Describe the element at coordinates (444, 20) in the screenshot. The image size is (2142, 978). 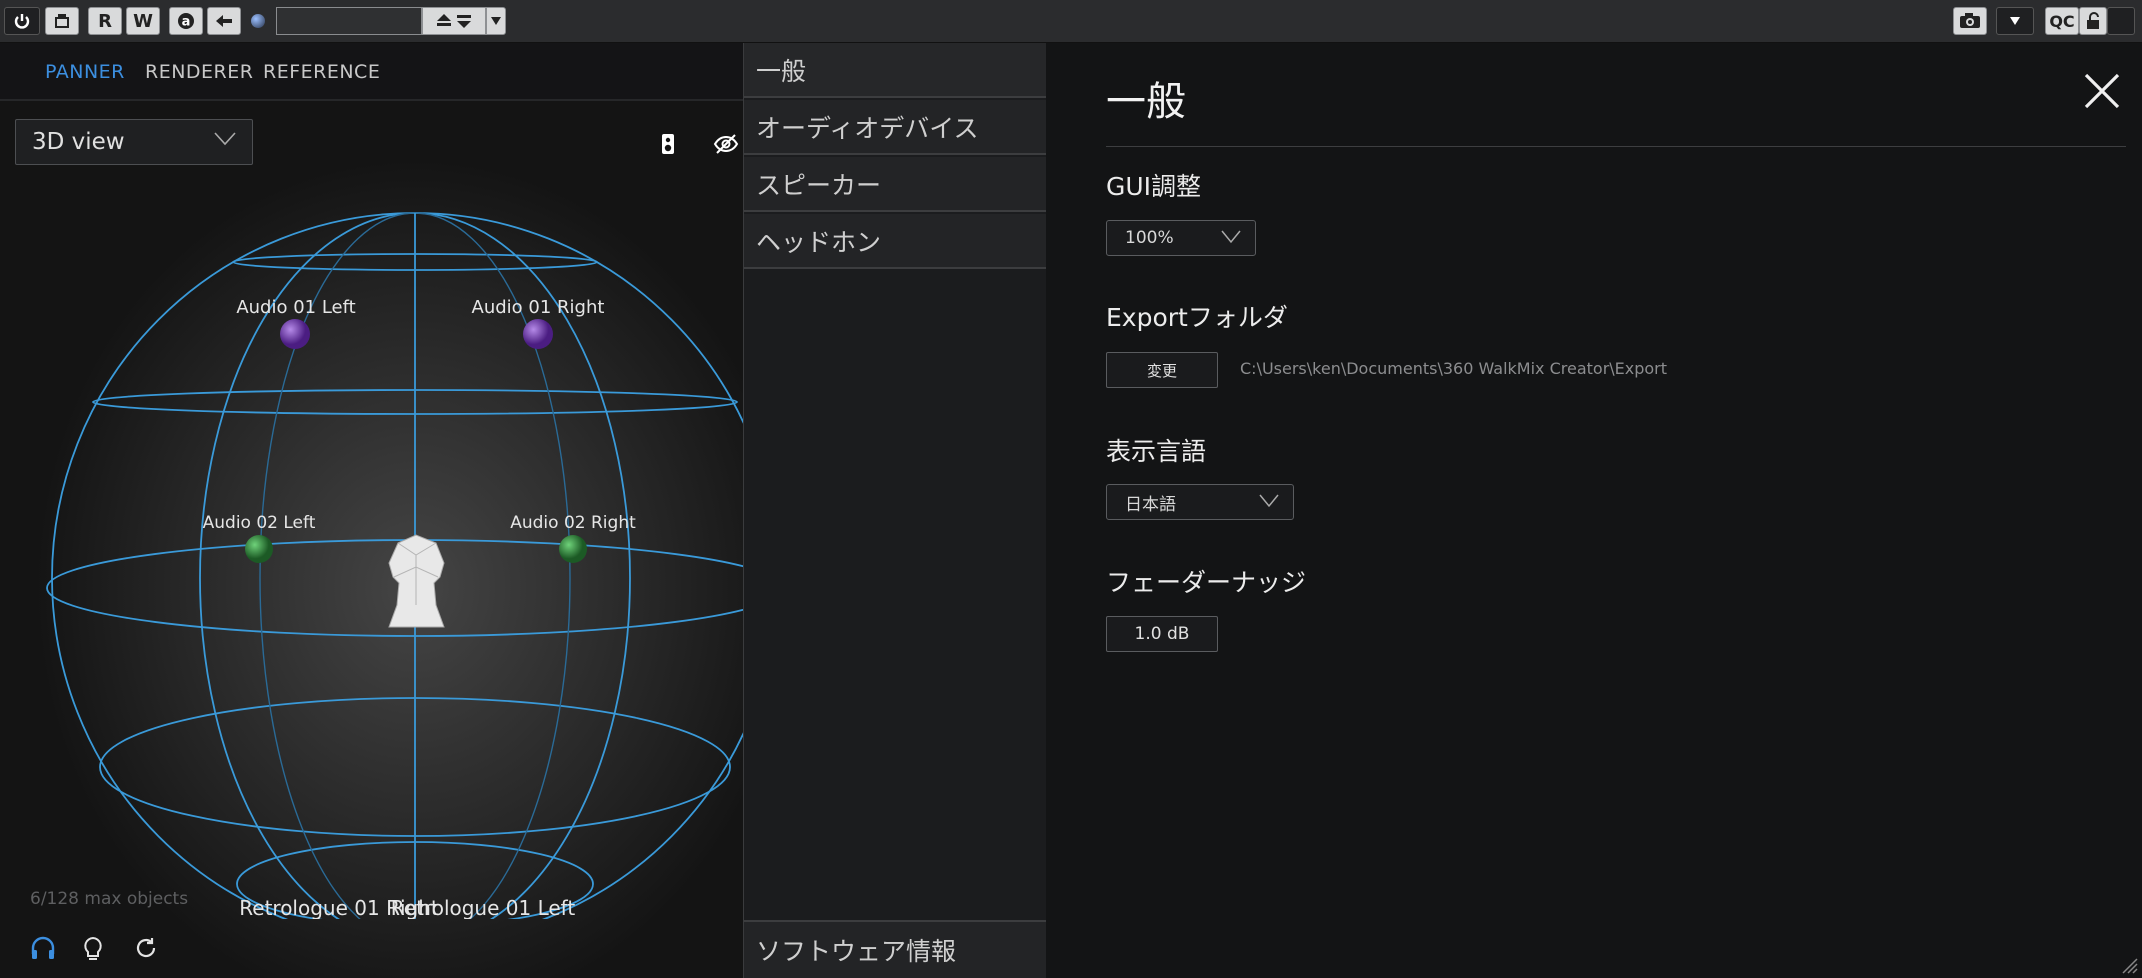
I see `arrow-up-icon` at that location.